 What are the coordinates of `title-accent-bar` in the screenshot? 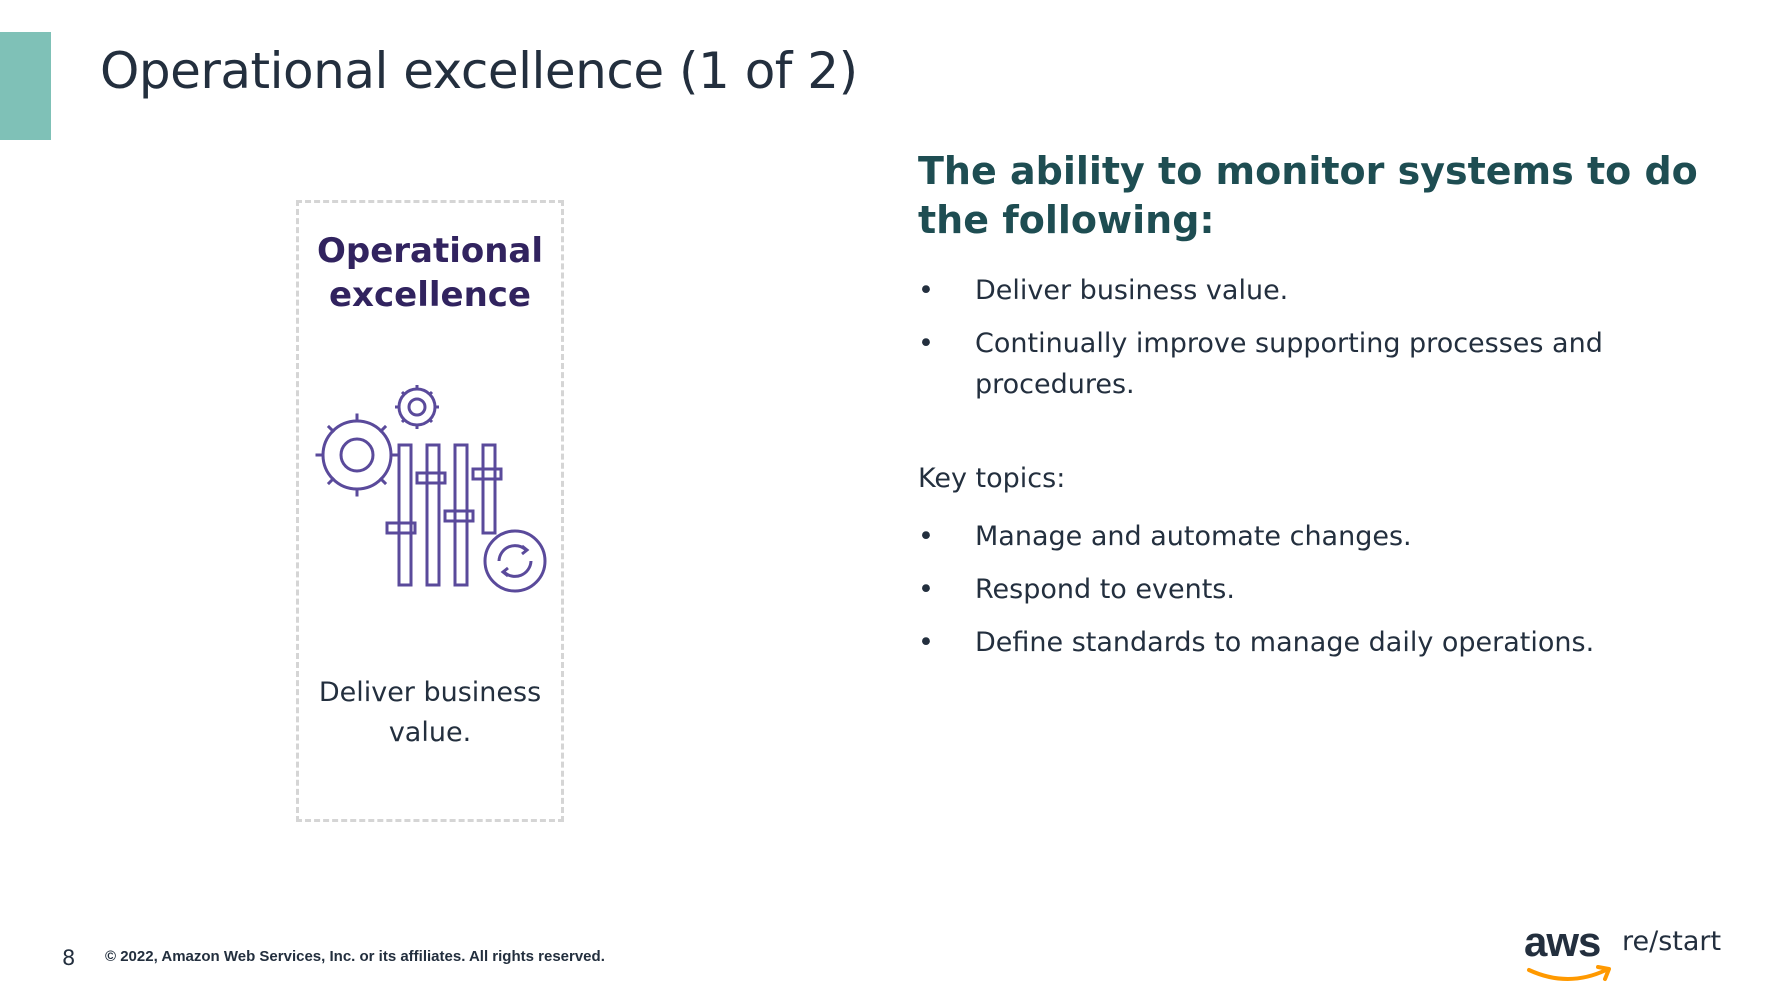 It's located at (25, 86).